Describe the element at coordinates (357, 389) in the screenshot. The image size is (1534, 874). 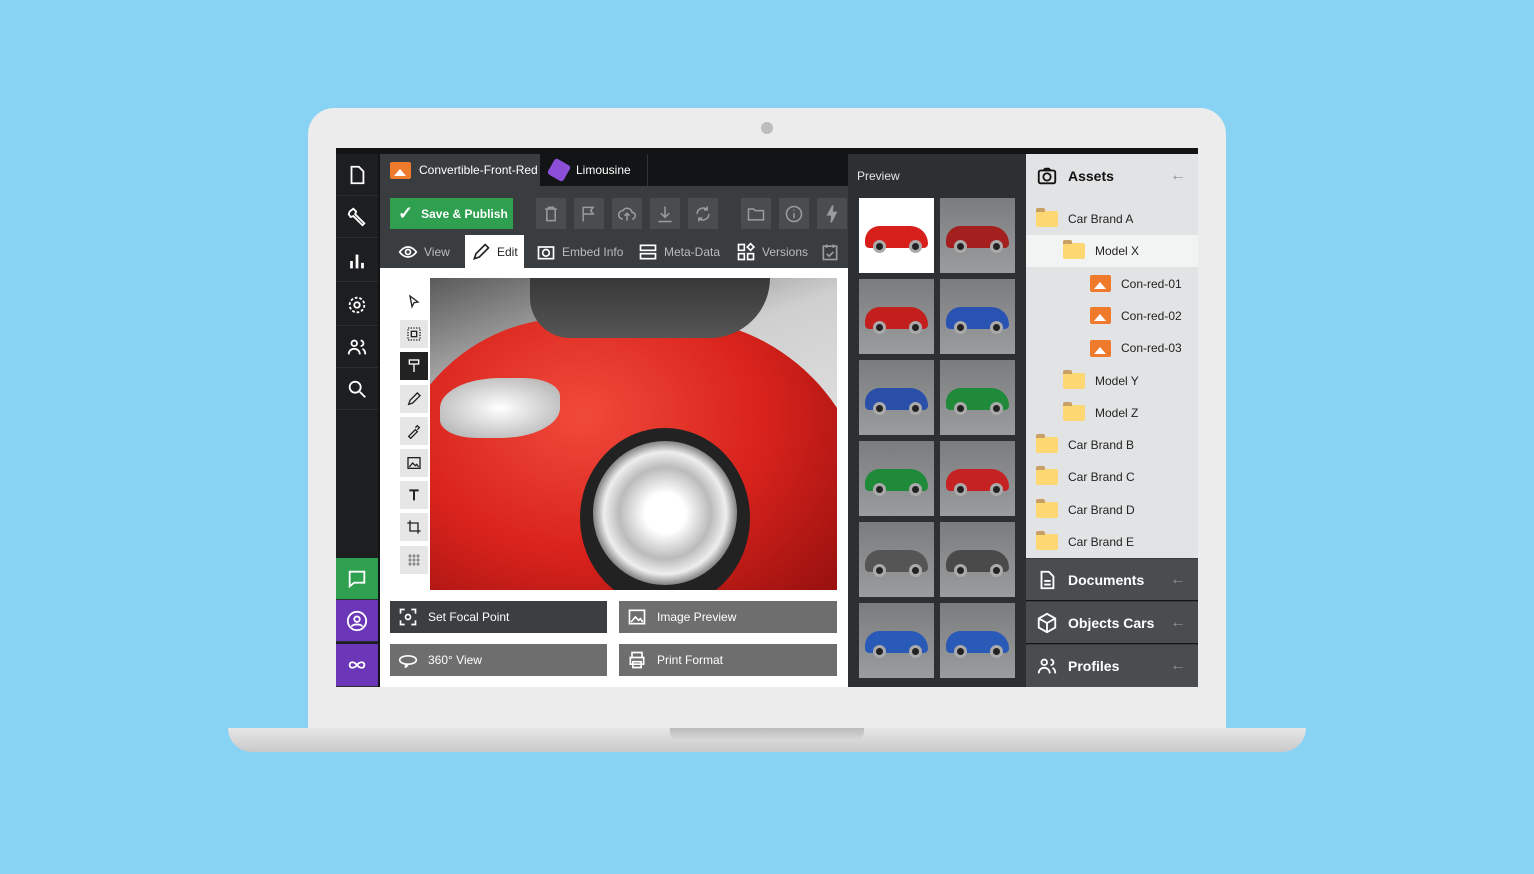
I see `sidebar-search` at that location.